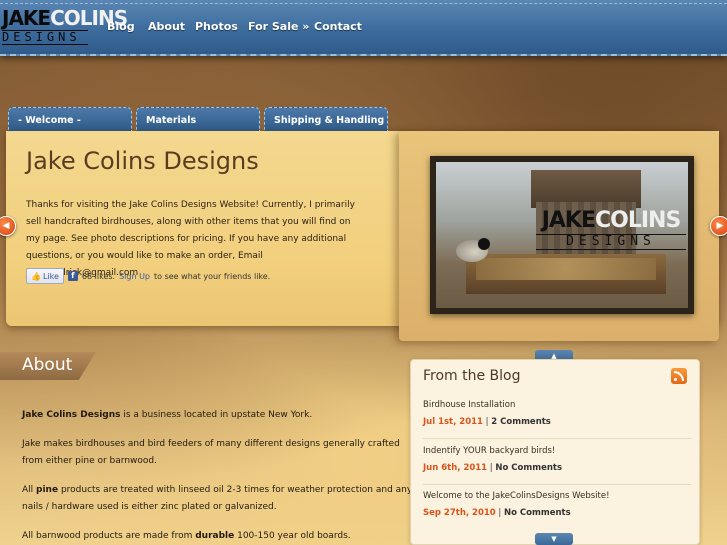 The image size is (727, 545). I want to click on watermark-wordmark: JAKECOLINS, so click(611, 221).